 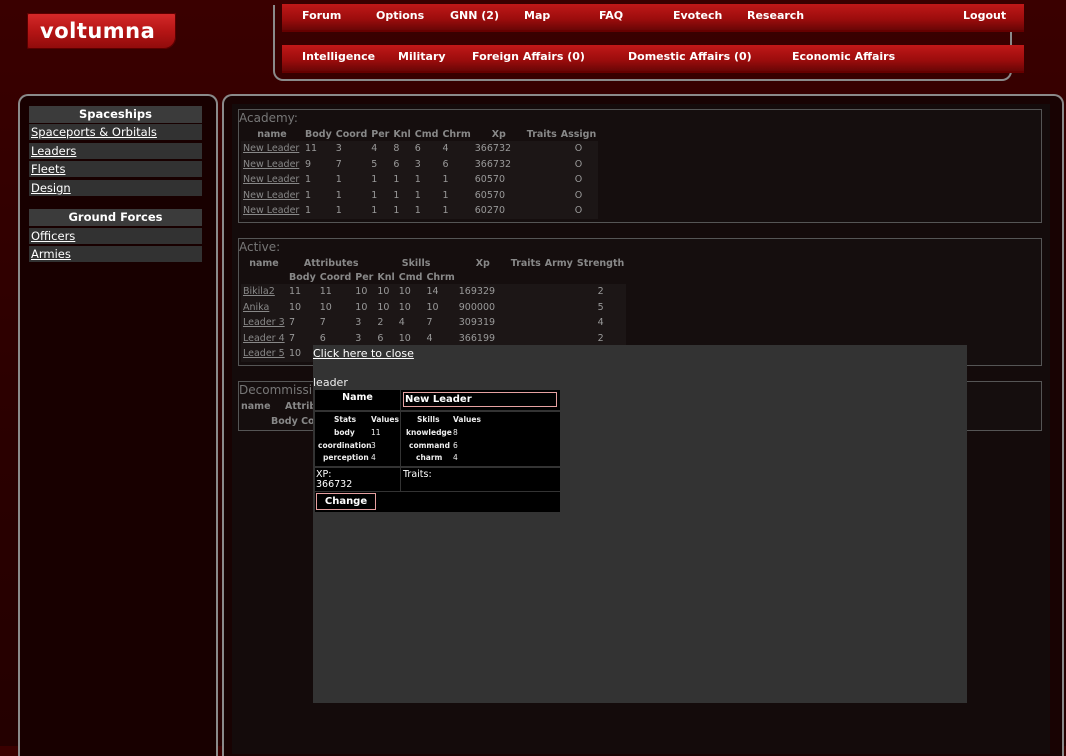 What do you see at coordinates (480, 479) in the screenshot?
I see `traits-cell: Traits:` at bounding box center [480, 479].